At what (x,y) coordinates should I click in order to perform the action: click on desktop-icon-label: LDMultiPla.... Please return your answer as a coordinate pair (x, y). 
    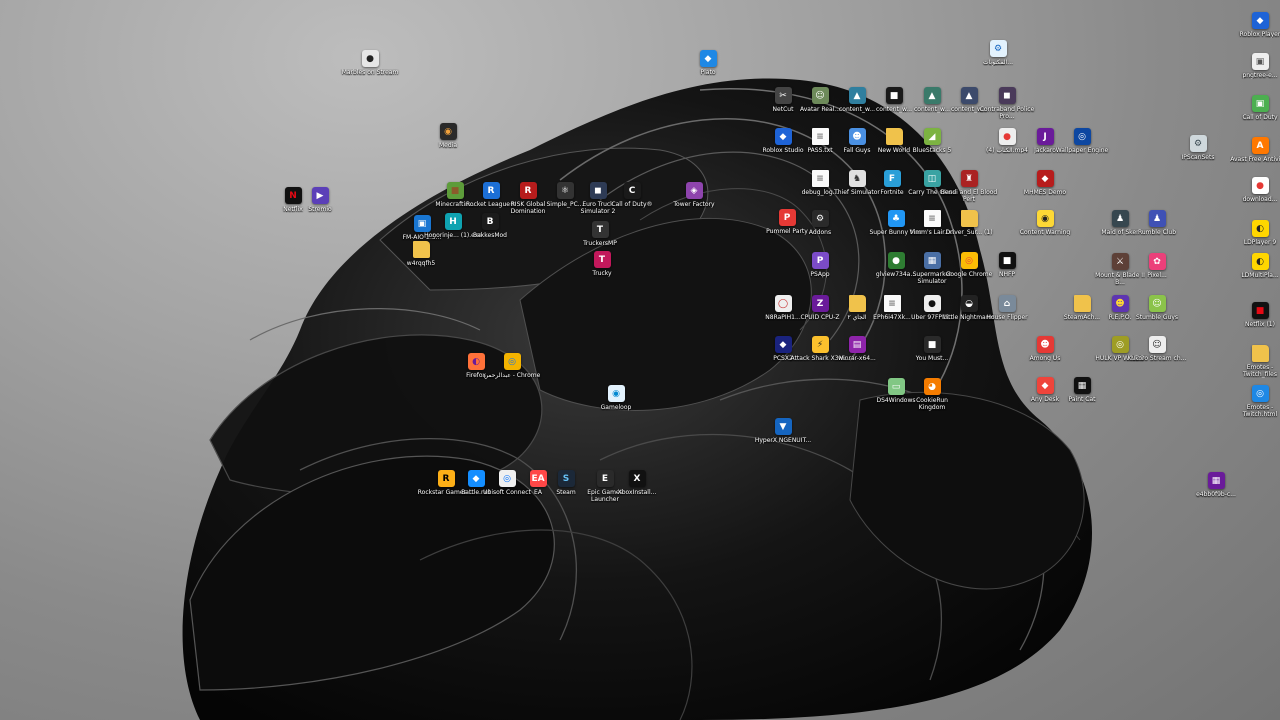
    Looking at the image, I should click on (1260, 275).